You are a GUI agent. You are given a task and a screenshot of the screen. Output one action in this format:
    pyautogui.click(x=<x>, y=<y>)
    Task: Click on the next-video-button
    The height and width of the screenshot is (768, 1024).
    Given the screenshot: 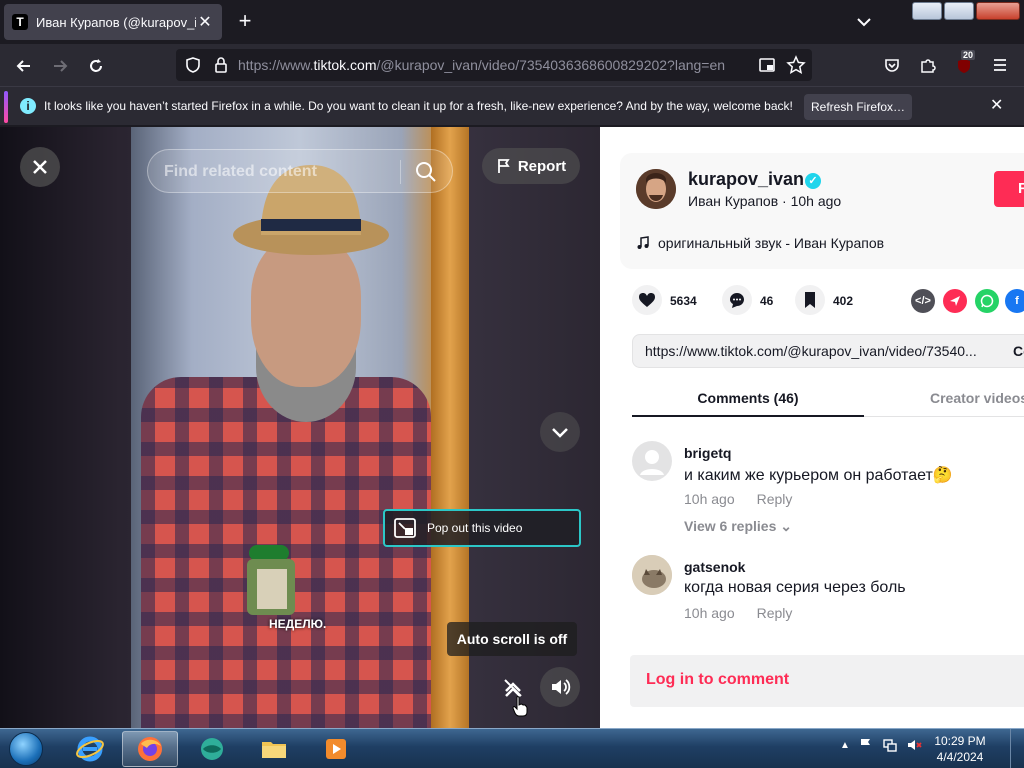 What is the action you would take?
    pyautogui.click(x=560, y=432)
    